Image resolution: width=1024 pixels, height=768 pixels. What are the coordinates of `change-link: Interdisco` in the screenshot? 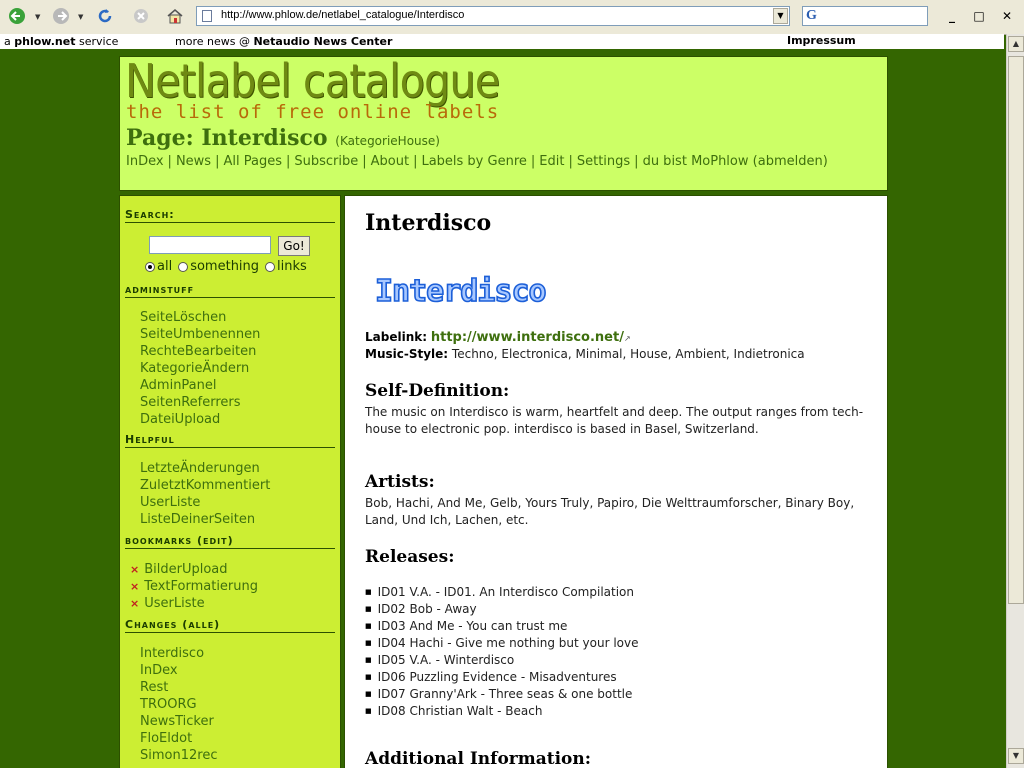 It's located at (172, 653).